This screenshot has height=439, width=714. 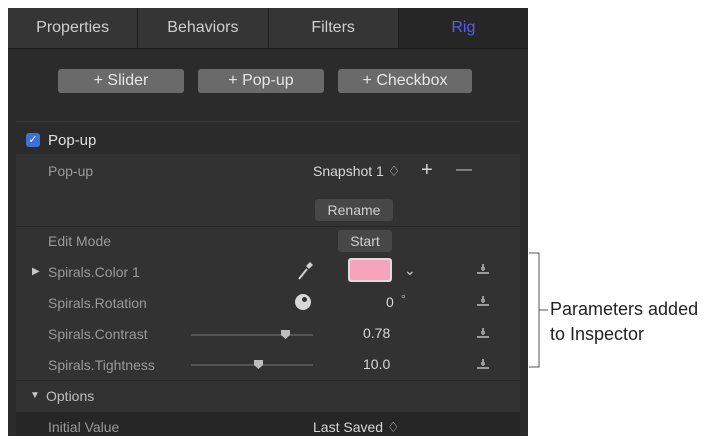 I want to click on tab-properties: Properties, so click(x=73, y=28).